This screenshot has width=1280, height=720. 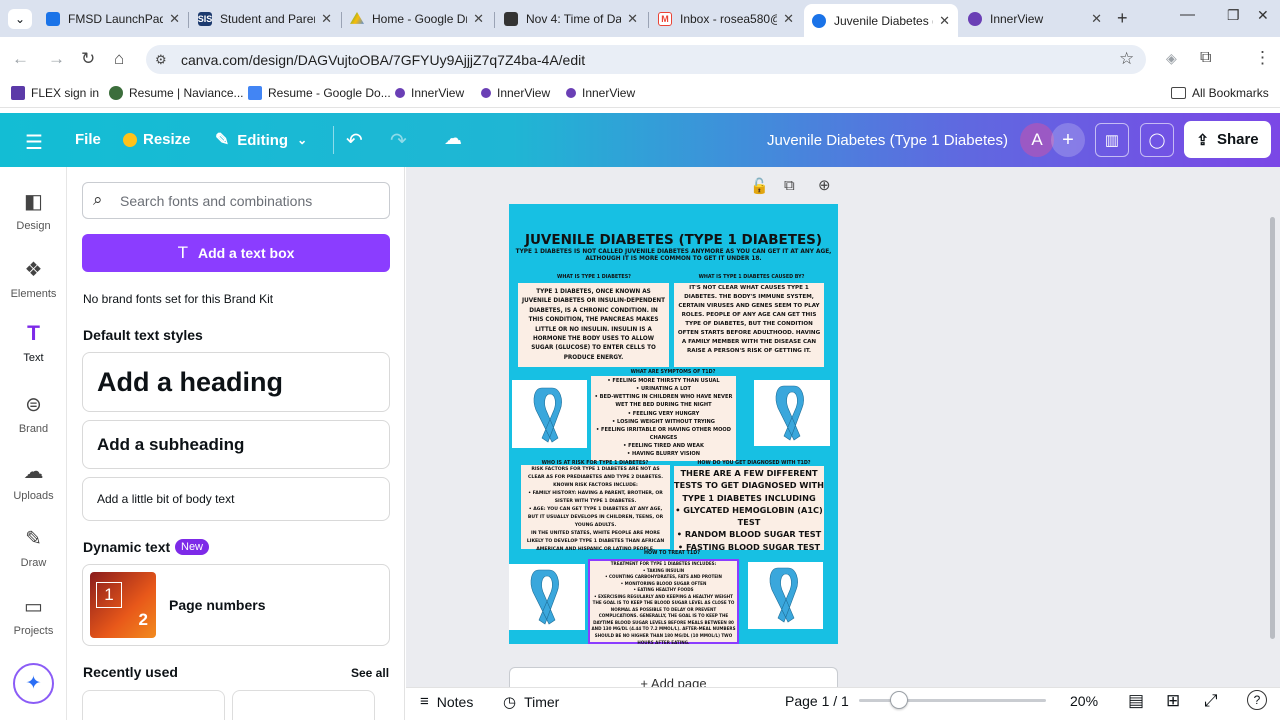 I want to click on bookmark-innerview-1: InnerView, so click(x=429, y=93).